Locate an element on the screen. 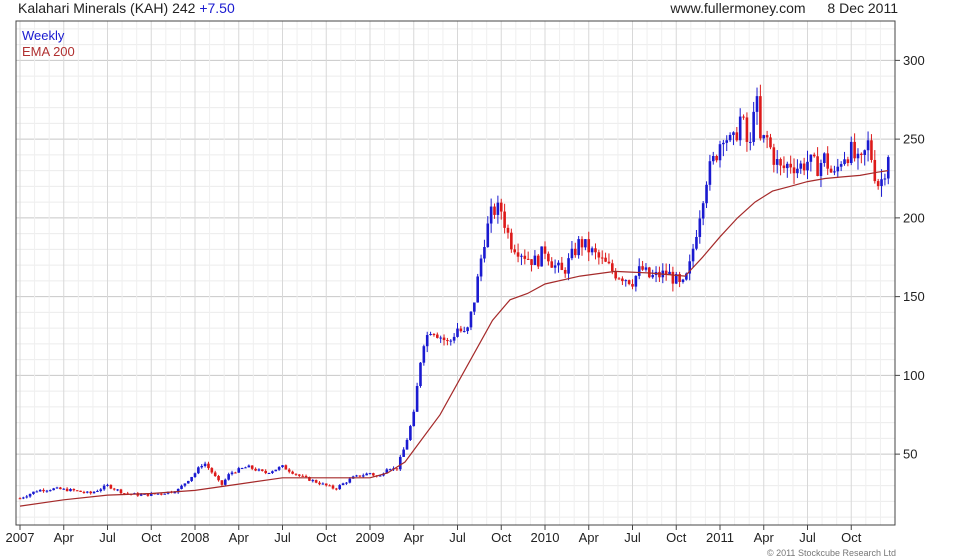 The image size is (980, 560). y-tick-label: 50 is located at coordinates (910, 454).